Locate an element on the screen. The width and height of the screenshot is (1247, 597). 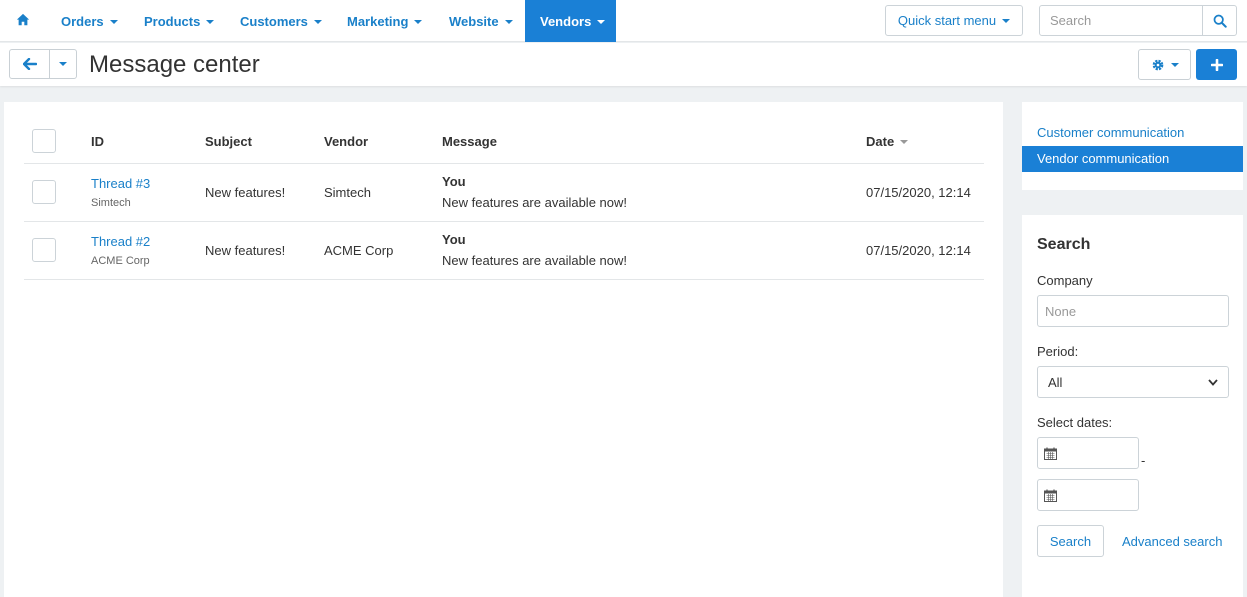
back-button is located at coordinates (30, 64).